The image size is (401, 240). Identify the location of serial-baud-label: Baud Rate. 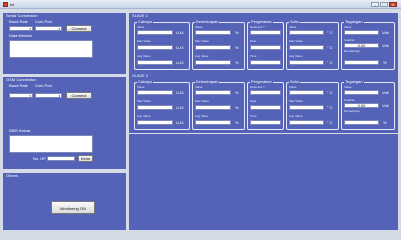
(18, 21).